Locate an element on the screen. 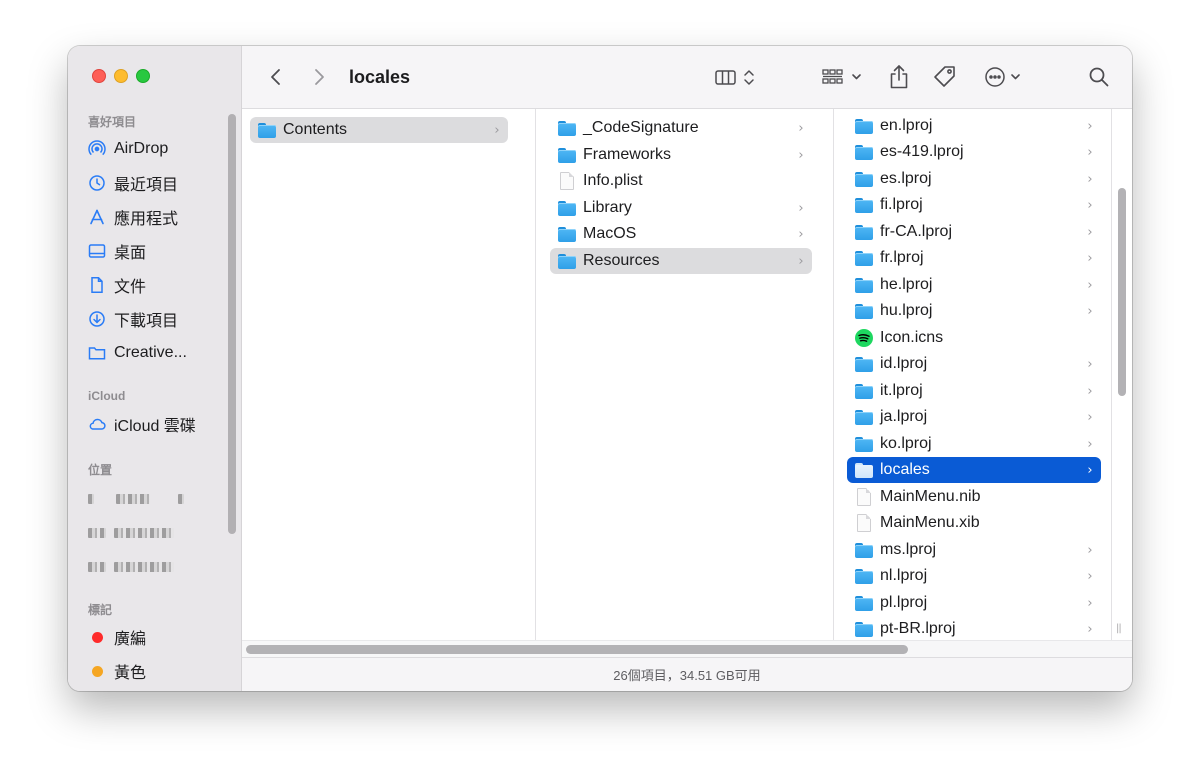 Image resolution: width=1200 pixels, height=781 pixels. column-row-folder: _CodeSignature › is located at coordinates (681, 128).